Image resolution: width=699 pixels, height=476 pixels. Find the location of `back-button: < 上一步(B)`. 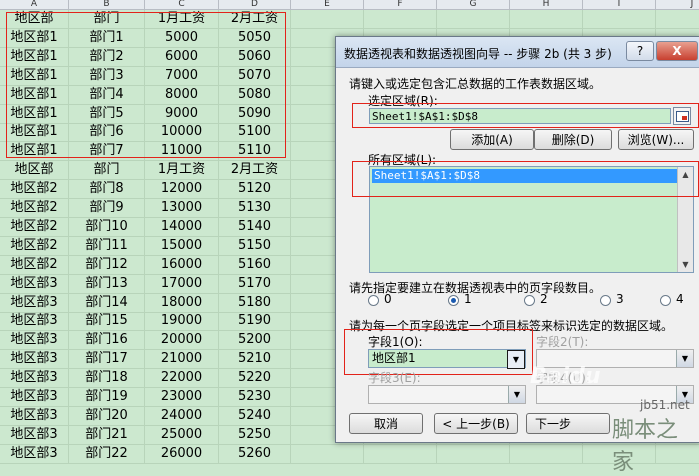

back-button: < 上一步(B) is located at coordinates (476, 423).